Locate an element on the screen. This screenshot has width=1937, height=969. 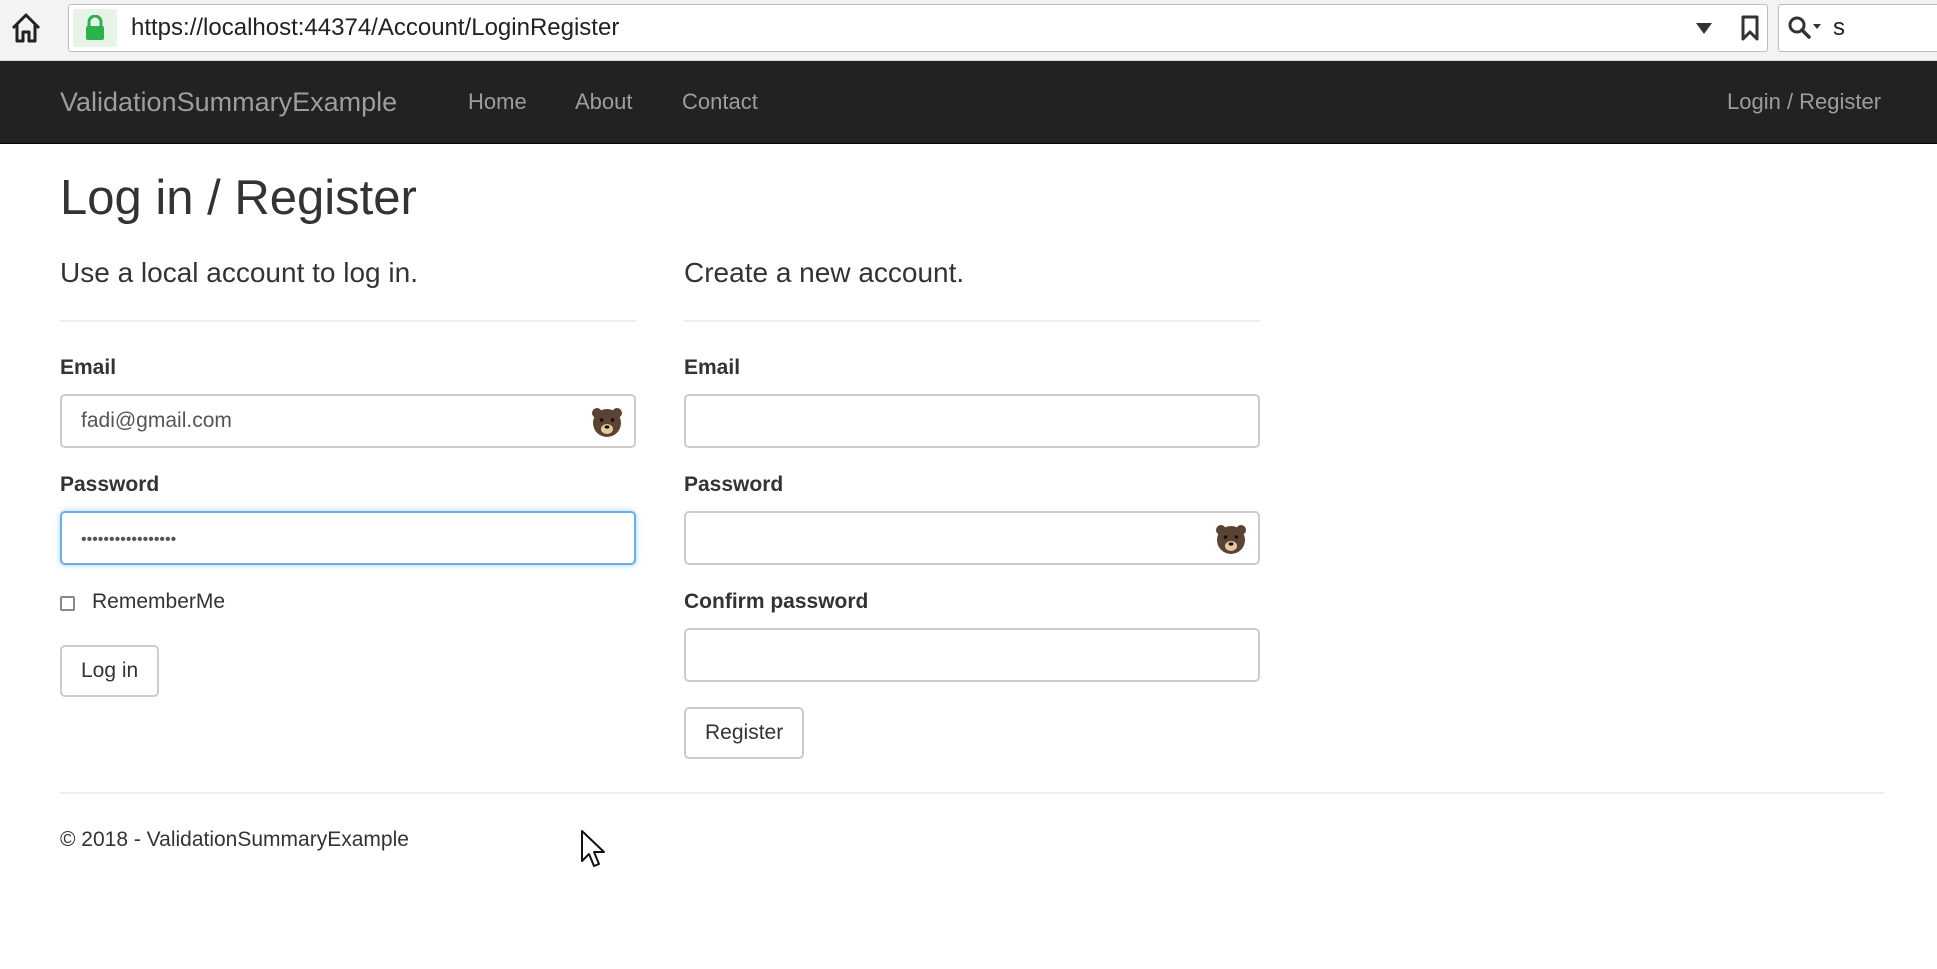
nav-contact-link: Contact is located at coordinates (720, 102).